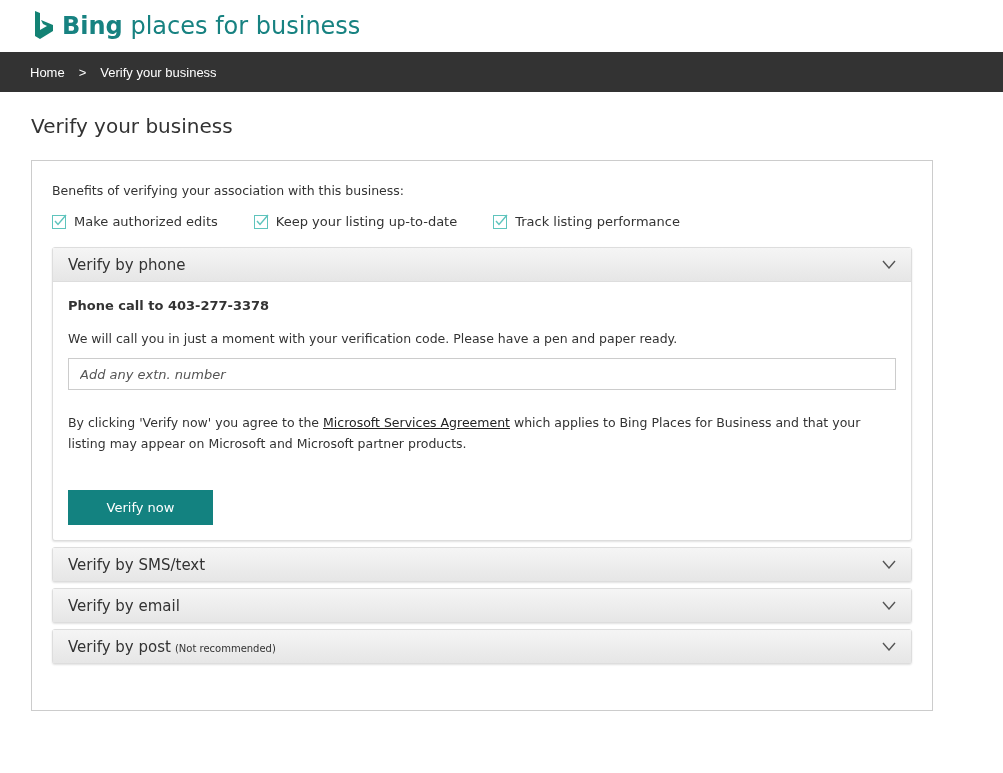 This screenshot has height=773, width=1003. What do you see at coordinates (482, 264) in the screenshot?
I see `accordion-header: Verify by phone` at bounding box center [482, 264].